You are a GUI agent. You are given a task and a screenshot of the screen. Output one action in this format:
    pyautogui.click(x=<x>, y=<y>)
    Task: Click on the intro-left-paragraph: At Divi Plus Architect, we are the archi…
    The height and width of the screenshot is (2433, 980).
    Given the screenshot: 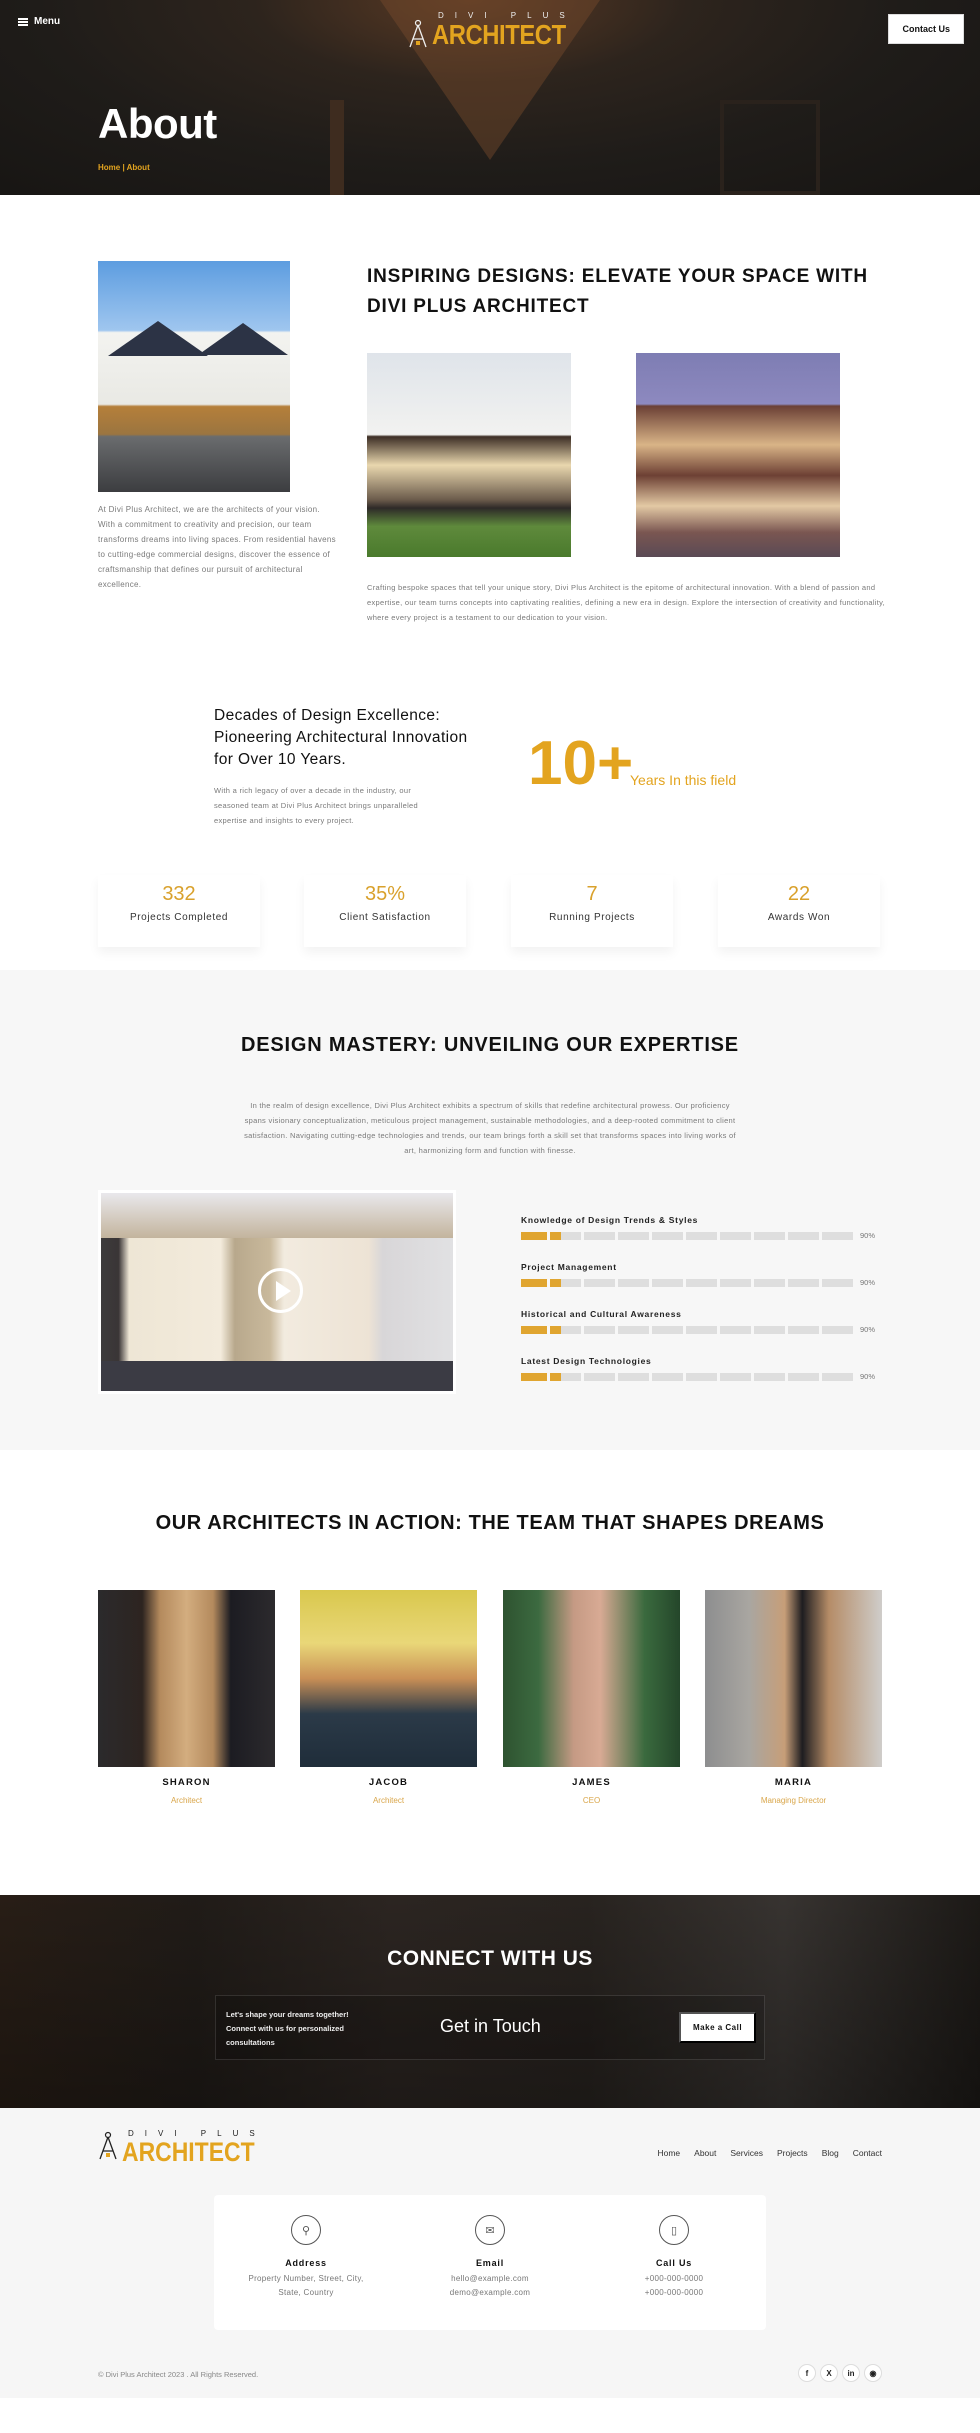 What is the action you would take?
    pyautogui.click(x=217, y=547)
    